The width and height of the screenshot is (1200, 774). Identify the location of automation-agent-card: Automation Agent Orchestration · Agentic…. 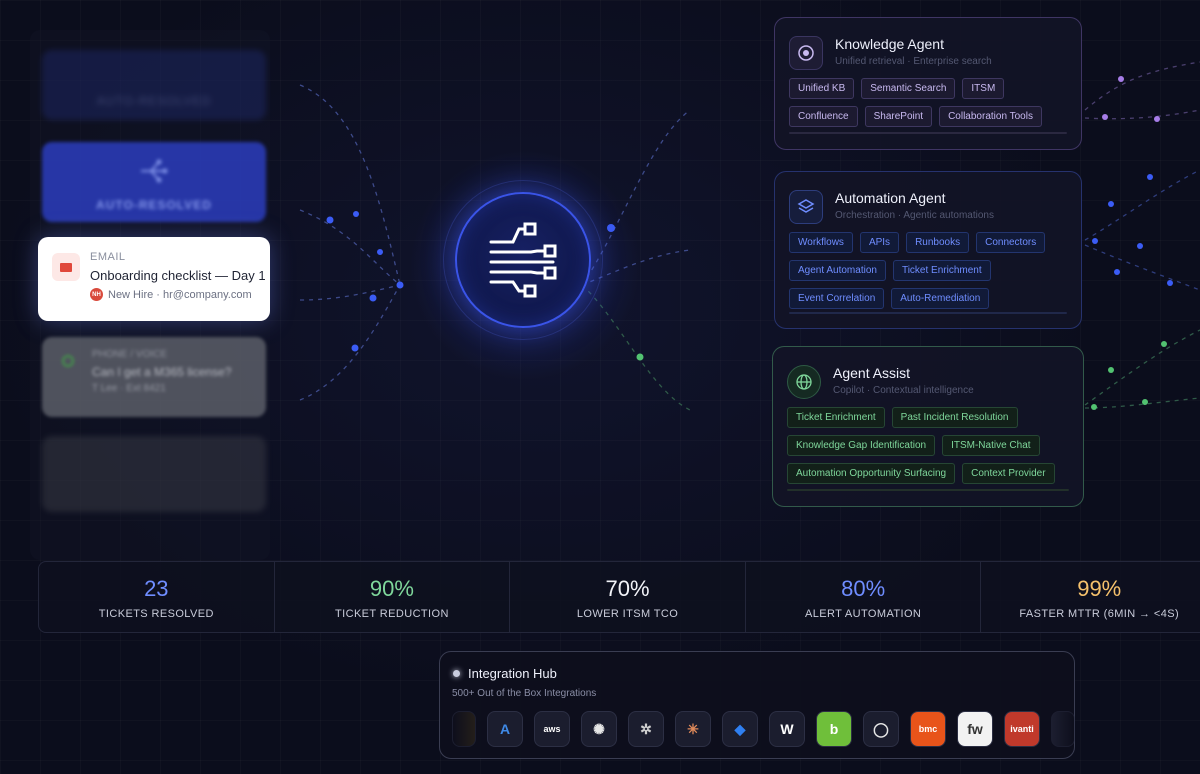
(928, 250).